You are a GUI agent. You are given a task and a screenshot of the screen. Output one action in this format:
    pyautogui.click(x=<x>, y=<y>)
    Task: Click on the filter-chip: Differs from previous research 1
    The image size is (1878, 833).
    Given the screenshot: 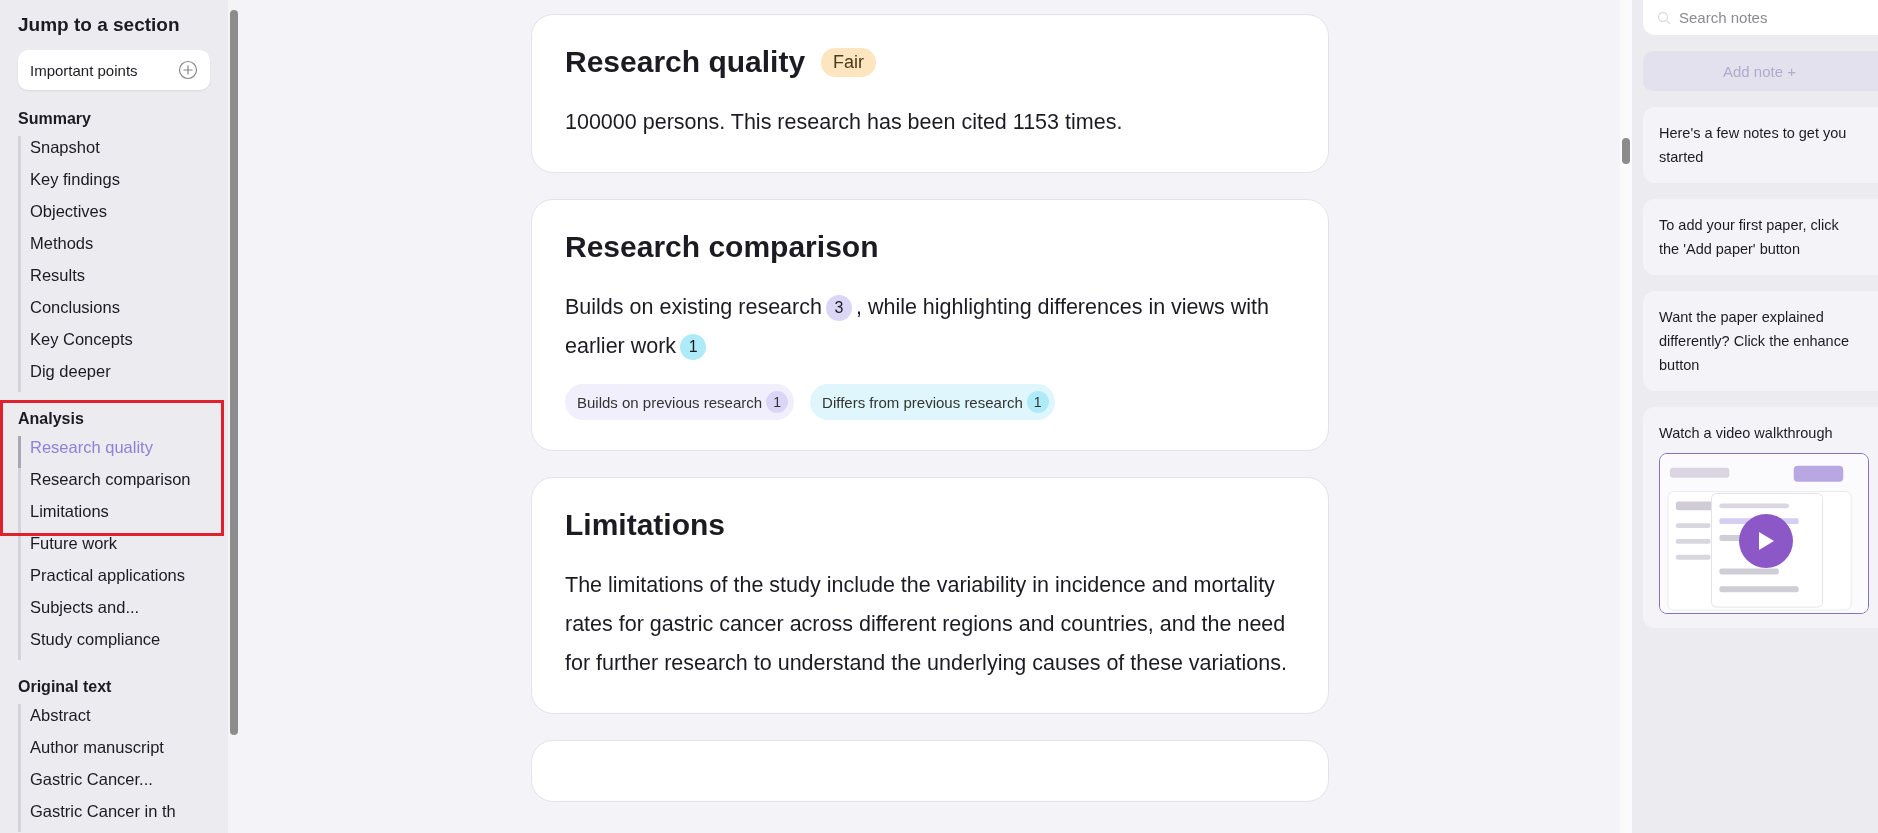 What is the action you would take?
    pyautogui.click(x=932, y=402)
    